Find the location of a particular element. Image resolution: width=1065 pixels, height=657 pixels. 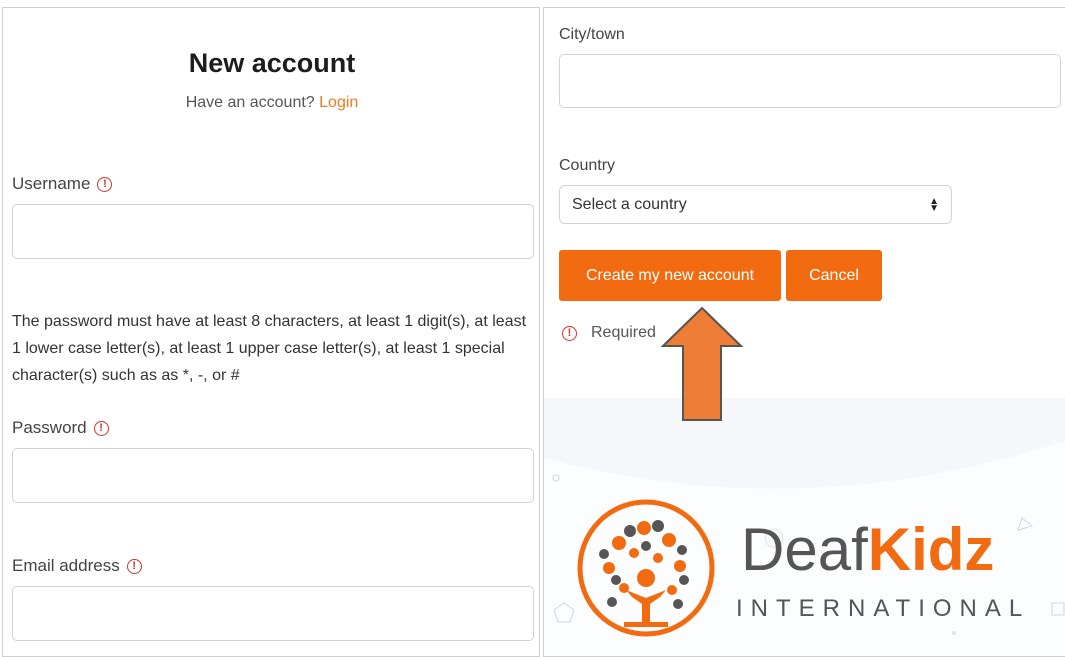

email-label-text: Email address is located at coordinates (66, 565).